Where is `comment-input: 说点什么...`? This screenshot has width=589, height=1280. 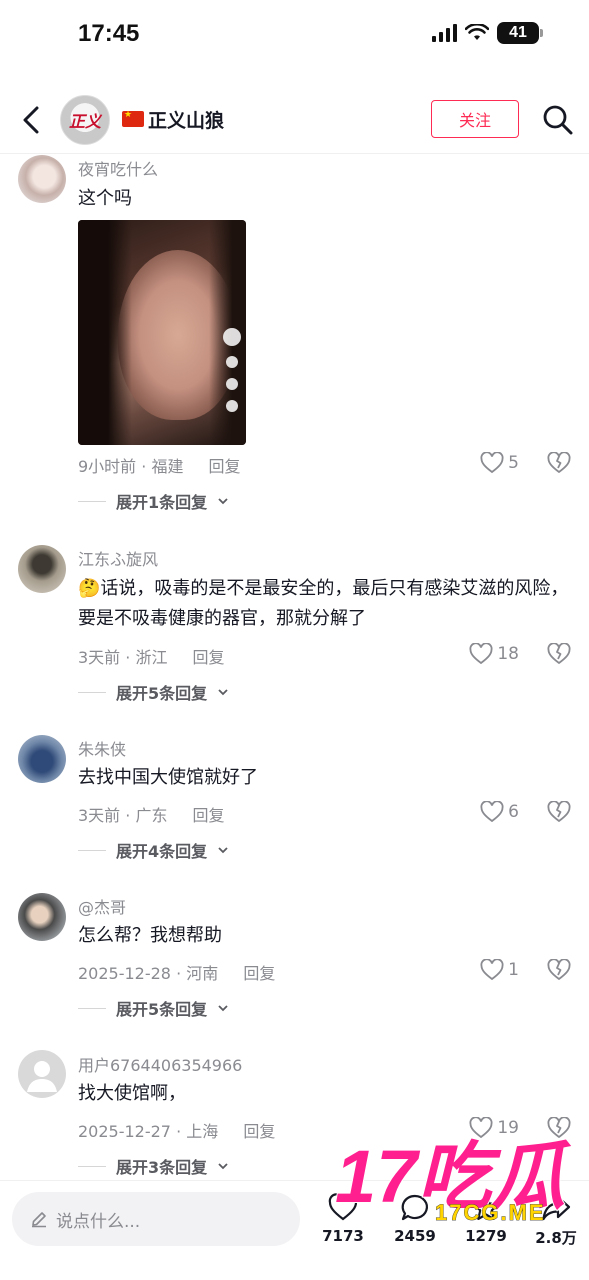 comment-input: 说点什么... is located at coordinates (156, 1219).